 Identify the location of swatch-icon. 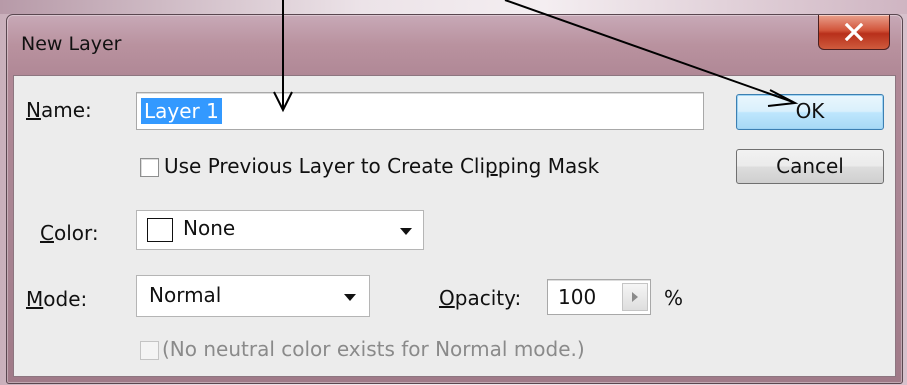
(160, 230).